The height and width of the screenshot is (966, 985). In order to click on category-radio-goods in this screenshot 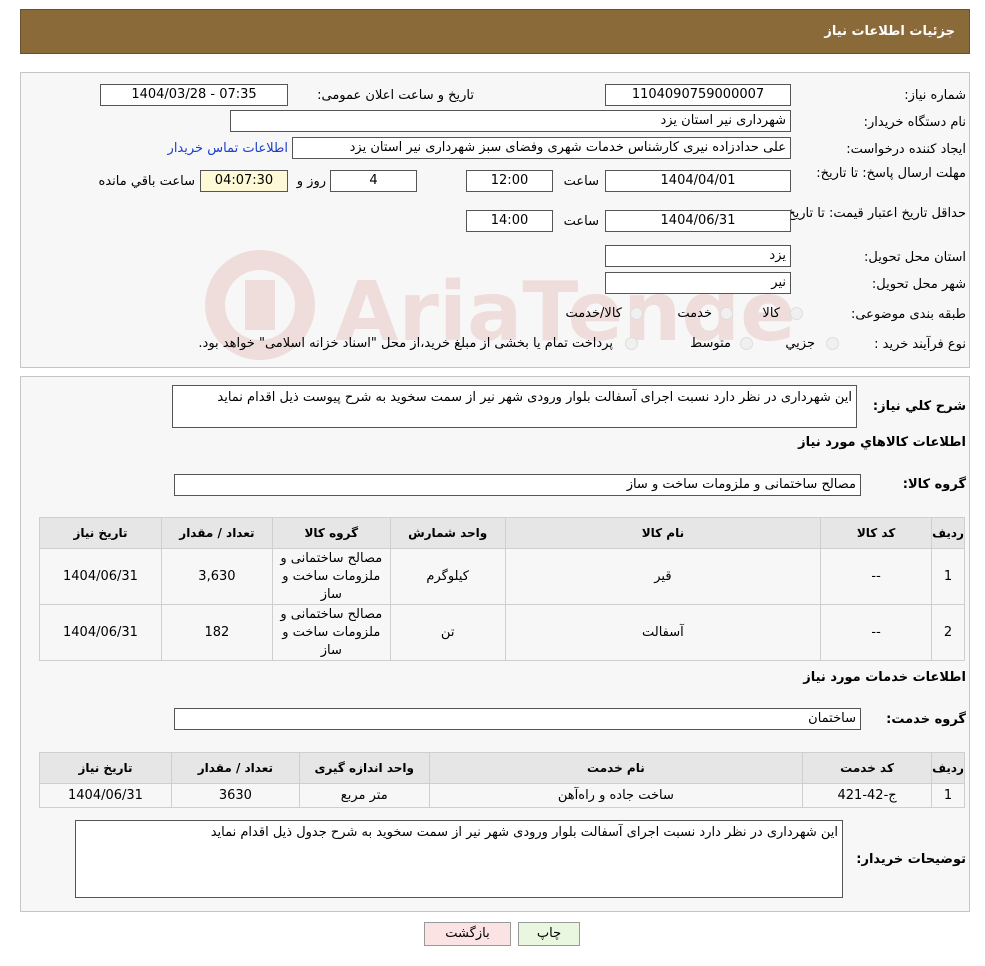, I will do `click(796, 313)`.